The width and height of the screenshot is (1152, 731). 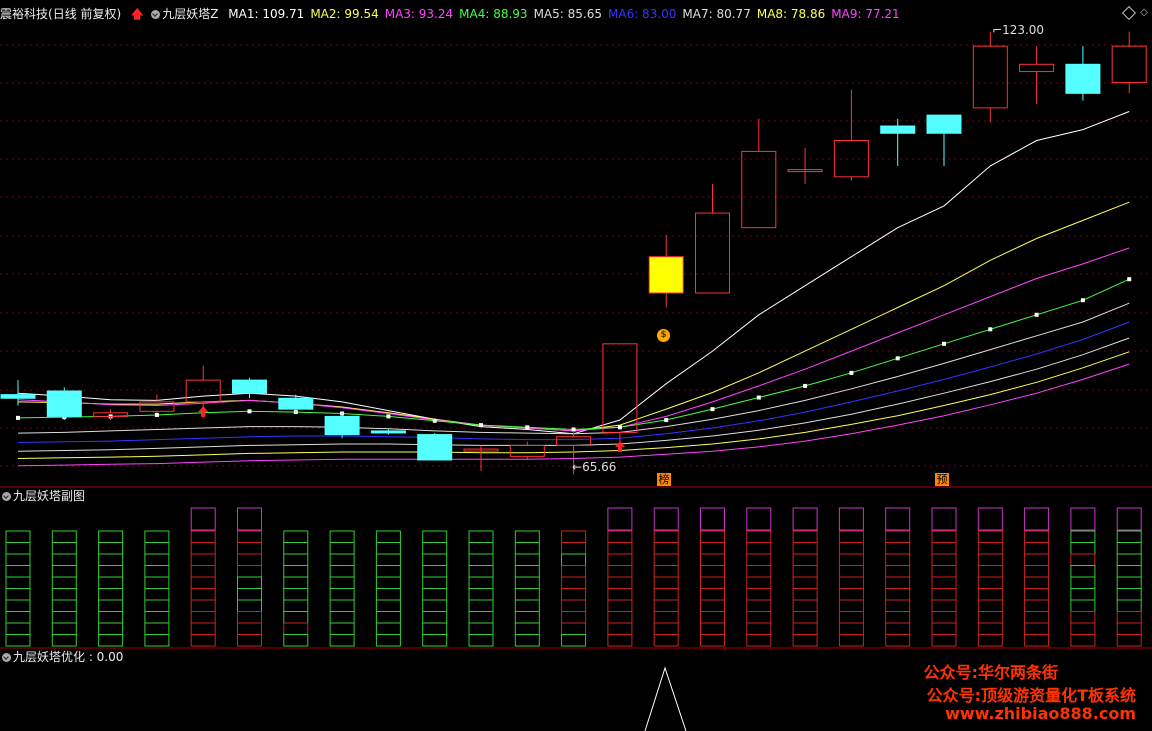 I want to click on bottom-panel-title: 九层妖塔优化 : 0.00, so click(x=68, y=657).